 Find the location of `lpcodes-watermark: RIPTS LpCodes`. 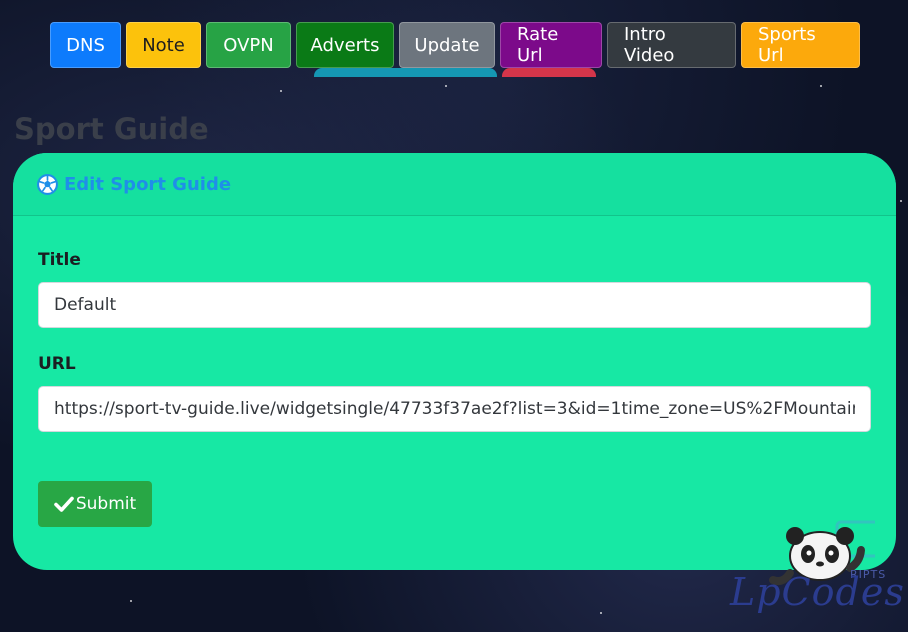

lpcodes-watermark: RIPTS LpCodes is located at coordinates (817, 573).